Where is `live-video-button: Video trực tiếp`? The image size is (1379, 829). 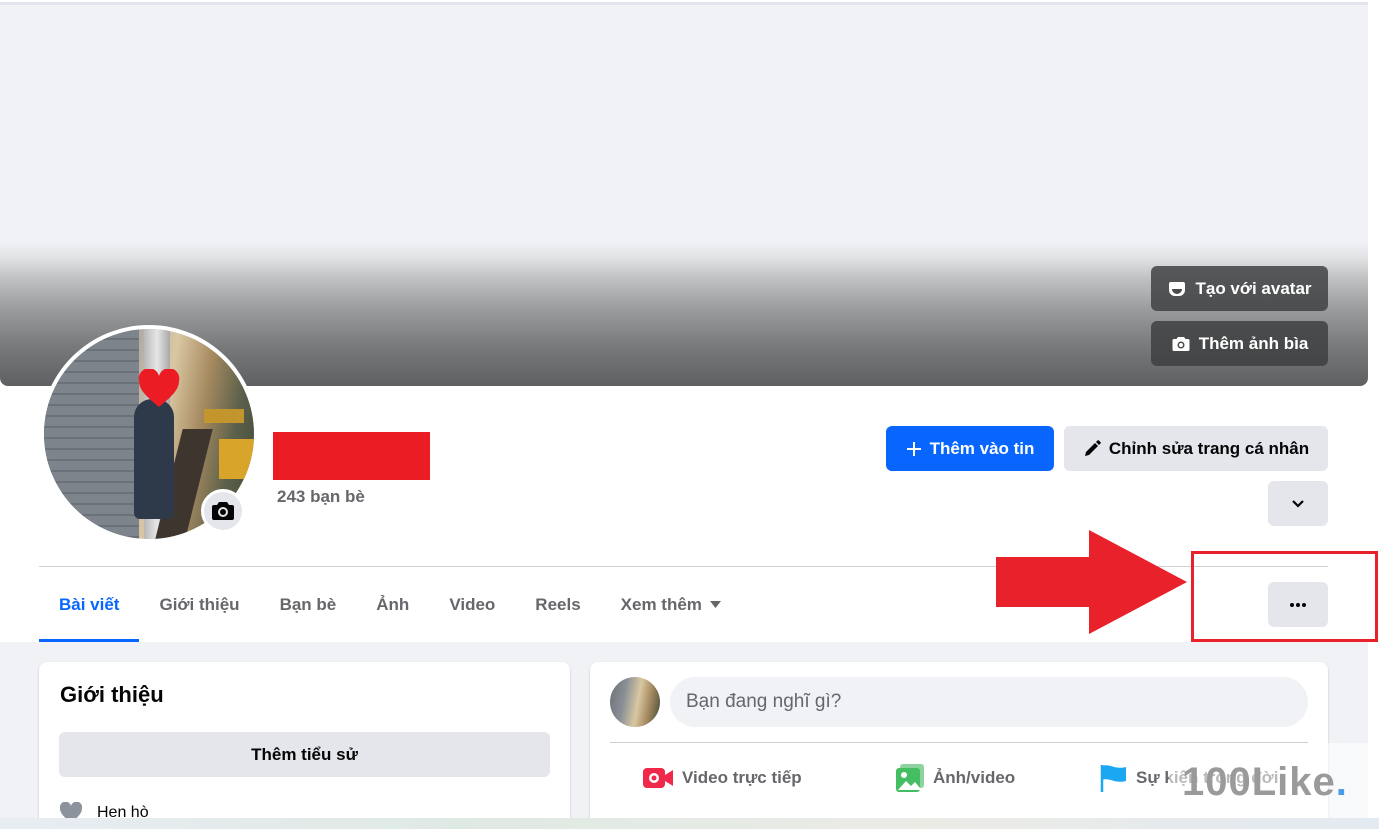 live-video-button: Video trực tiếp is located at coordinates (722, 778).